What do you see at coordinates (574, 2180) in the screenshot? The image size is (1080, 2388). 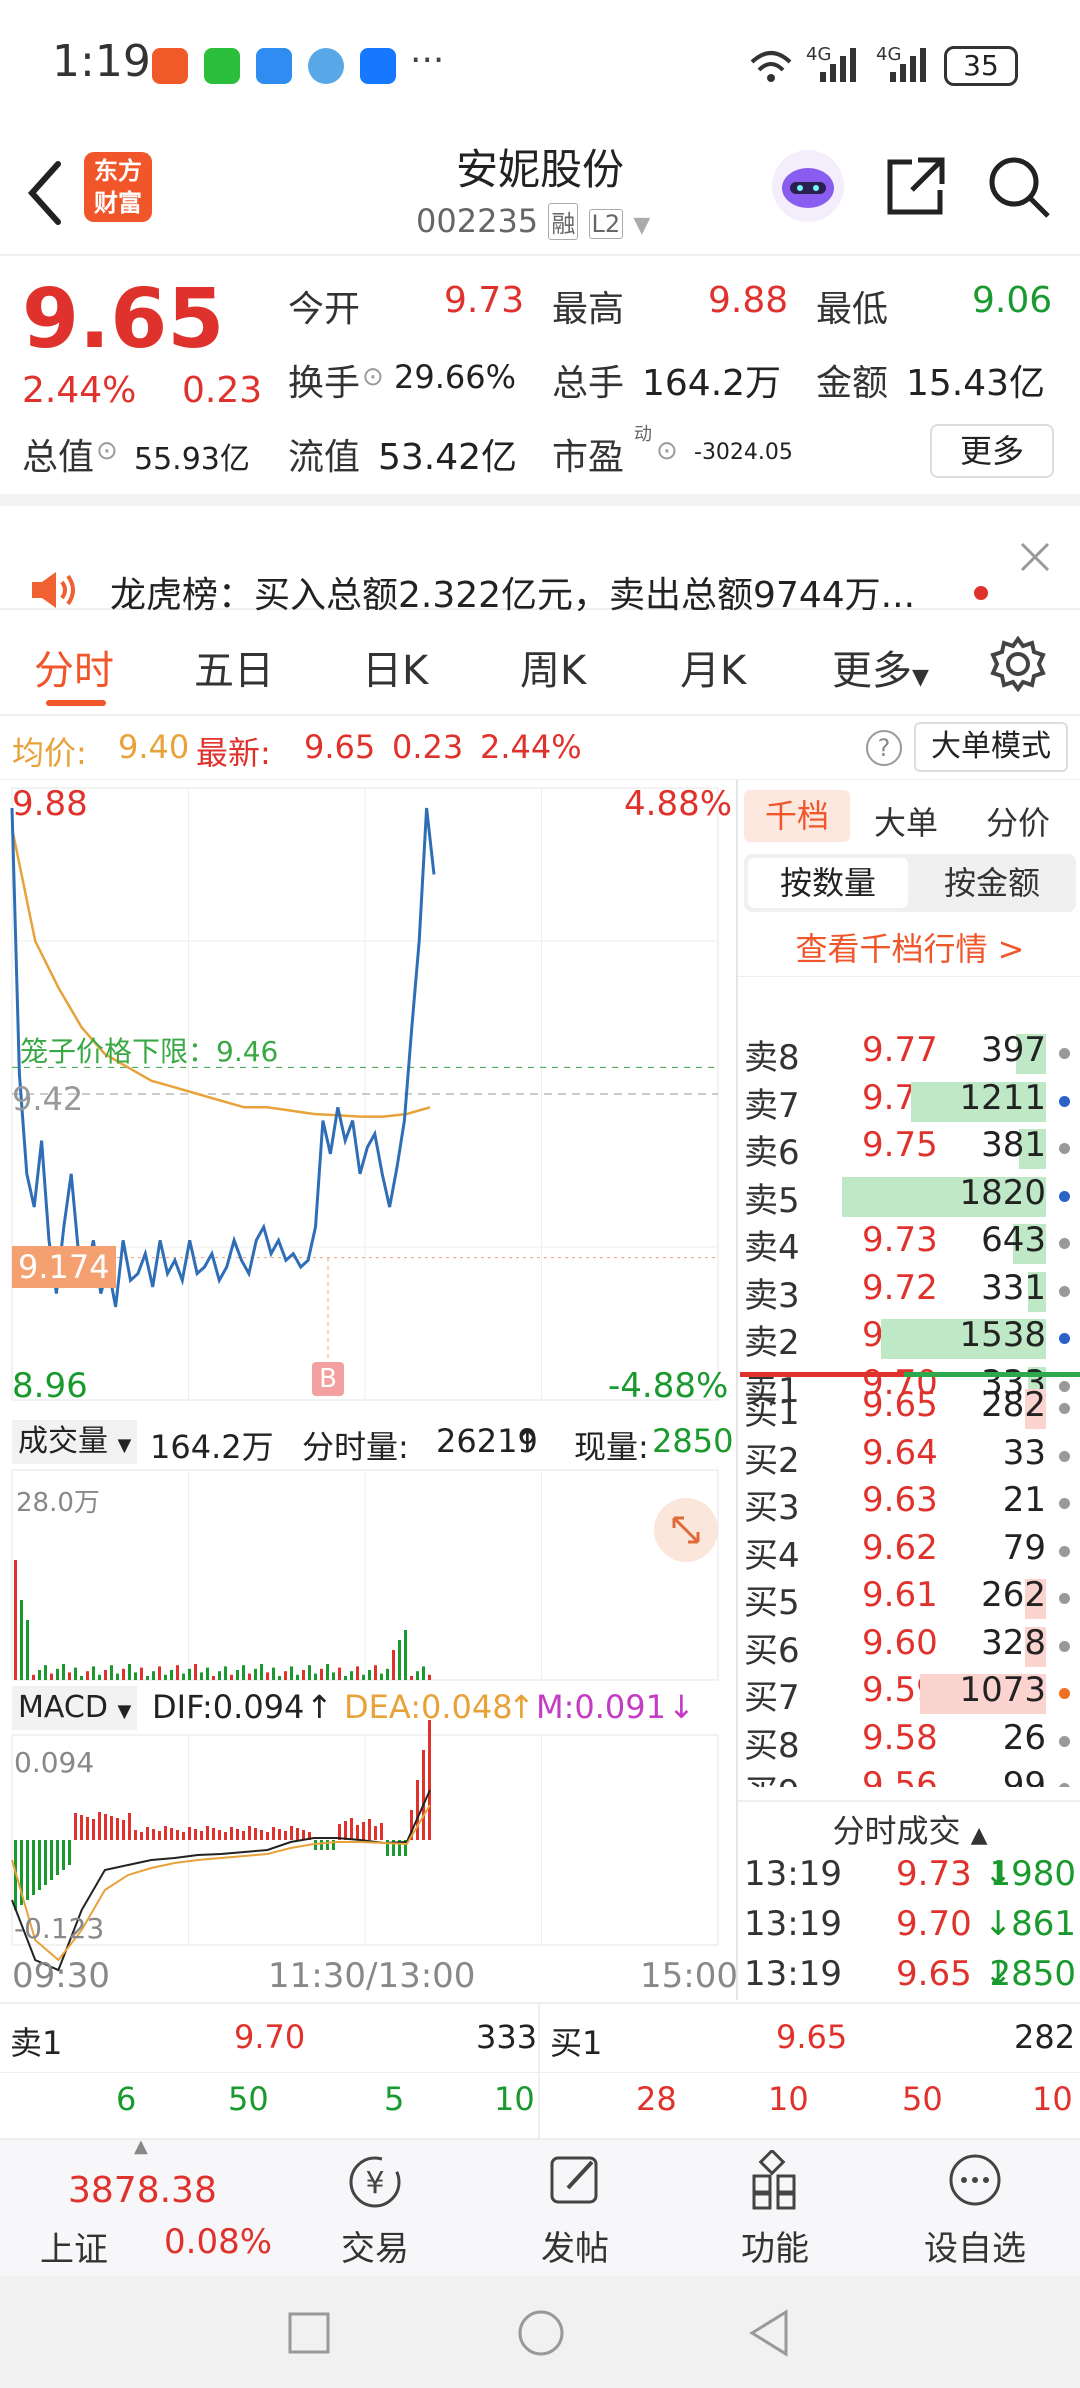 I see `edit-icon` at bounding box center [574, 2180].